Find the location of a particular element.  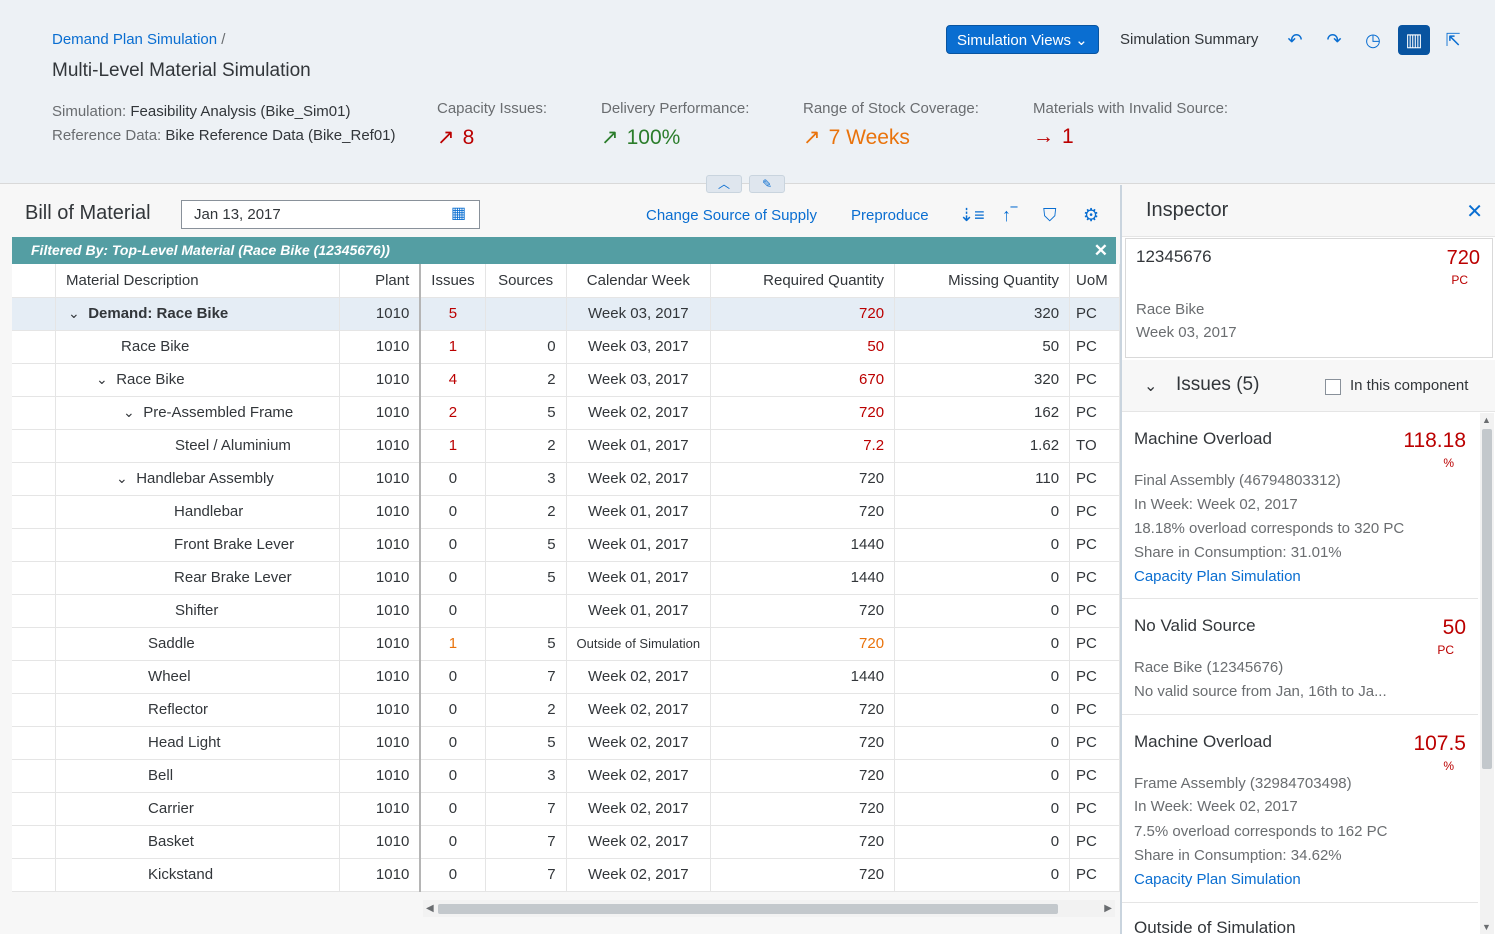

settings-icon: ⚙ is located at coordinates (1091, 215).